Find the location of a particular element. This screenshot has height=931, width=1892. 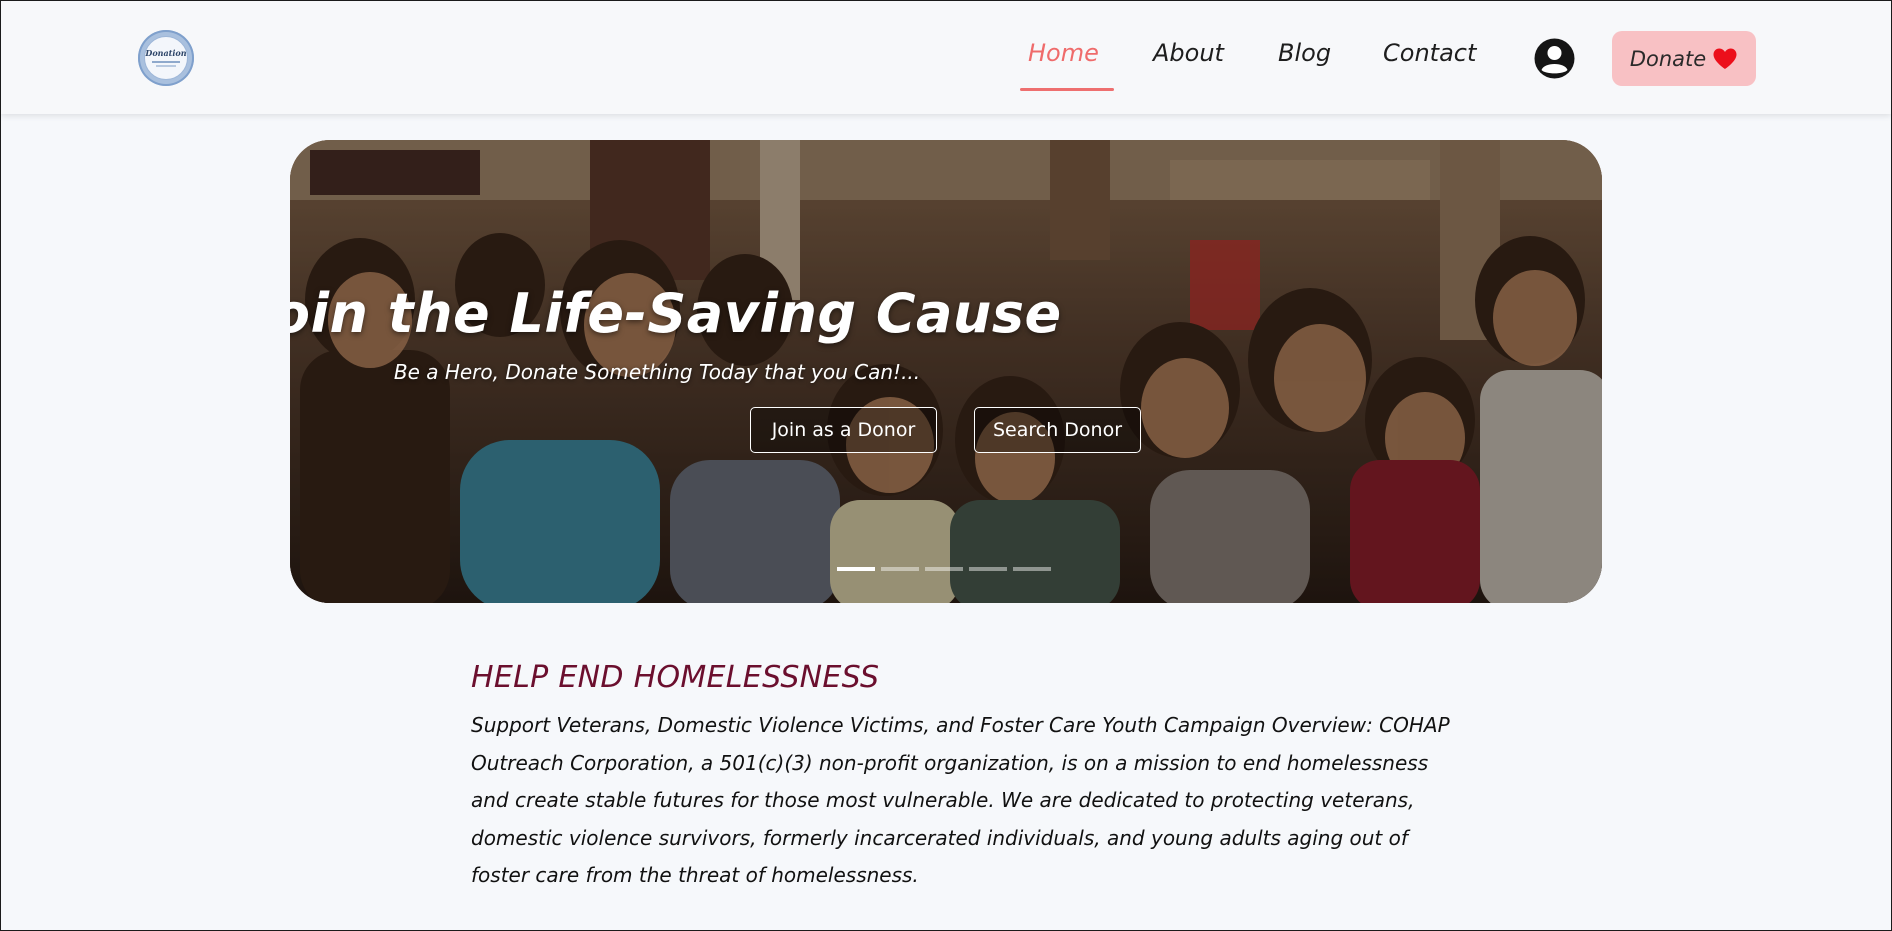

nav-link-home: Home is located at coordinates (1063, 53).